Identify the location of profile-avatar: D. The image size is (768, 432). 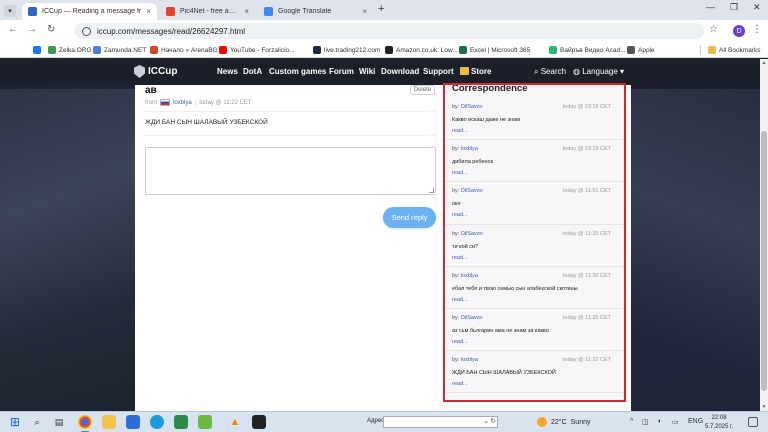
(739, 31).